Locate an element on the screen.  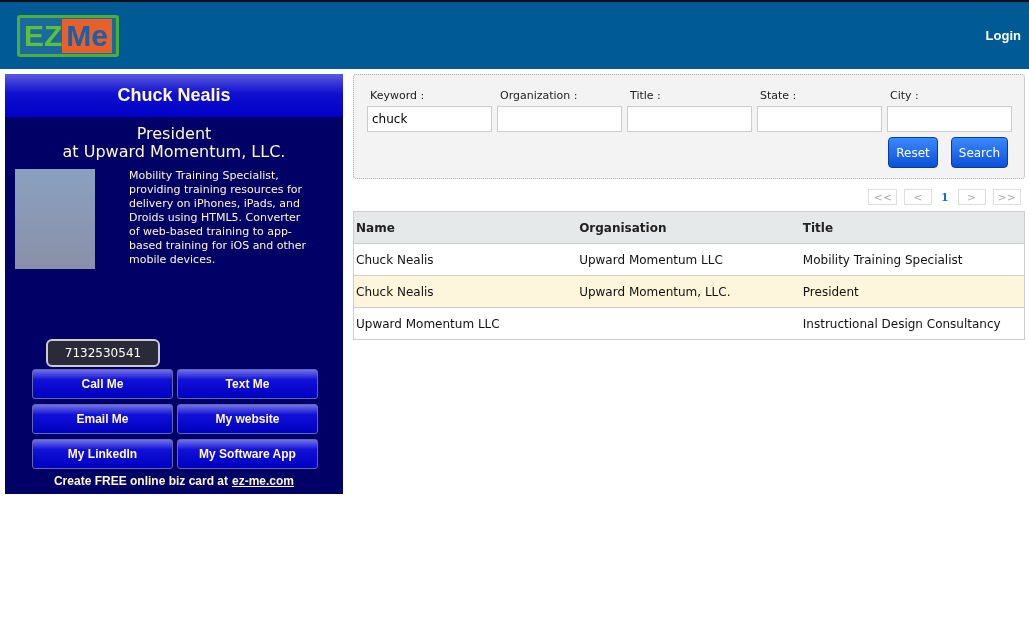
card-button: Call Me is located at coordinates (102, 384).